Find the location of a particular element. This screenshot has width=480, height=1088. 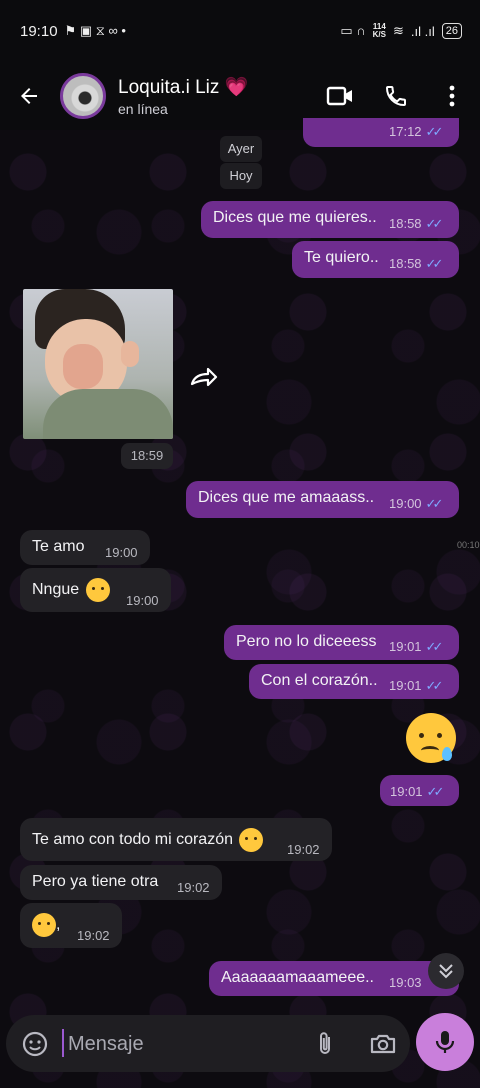

date-chip-yesterday: Ayer is located at coordinates (241, 149).